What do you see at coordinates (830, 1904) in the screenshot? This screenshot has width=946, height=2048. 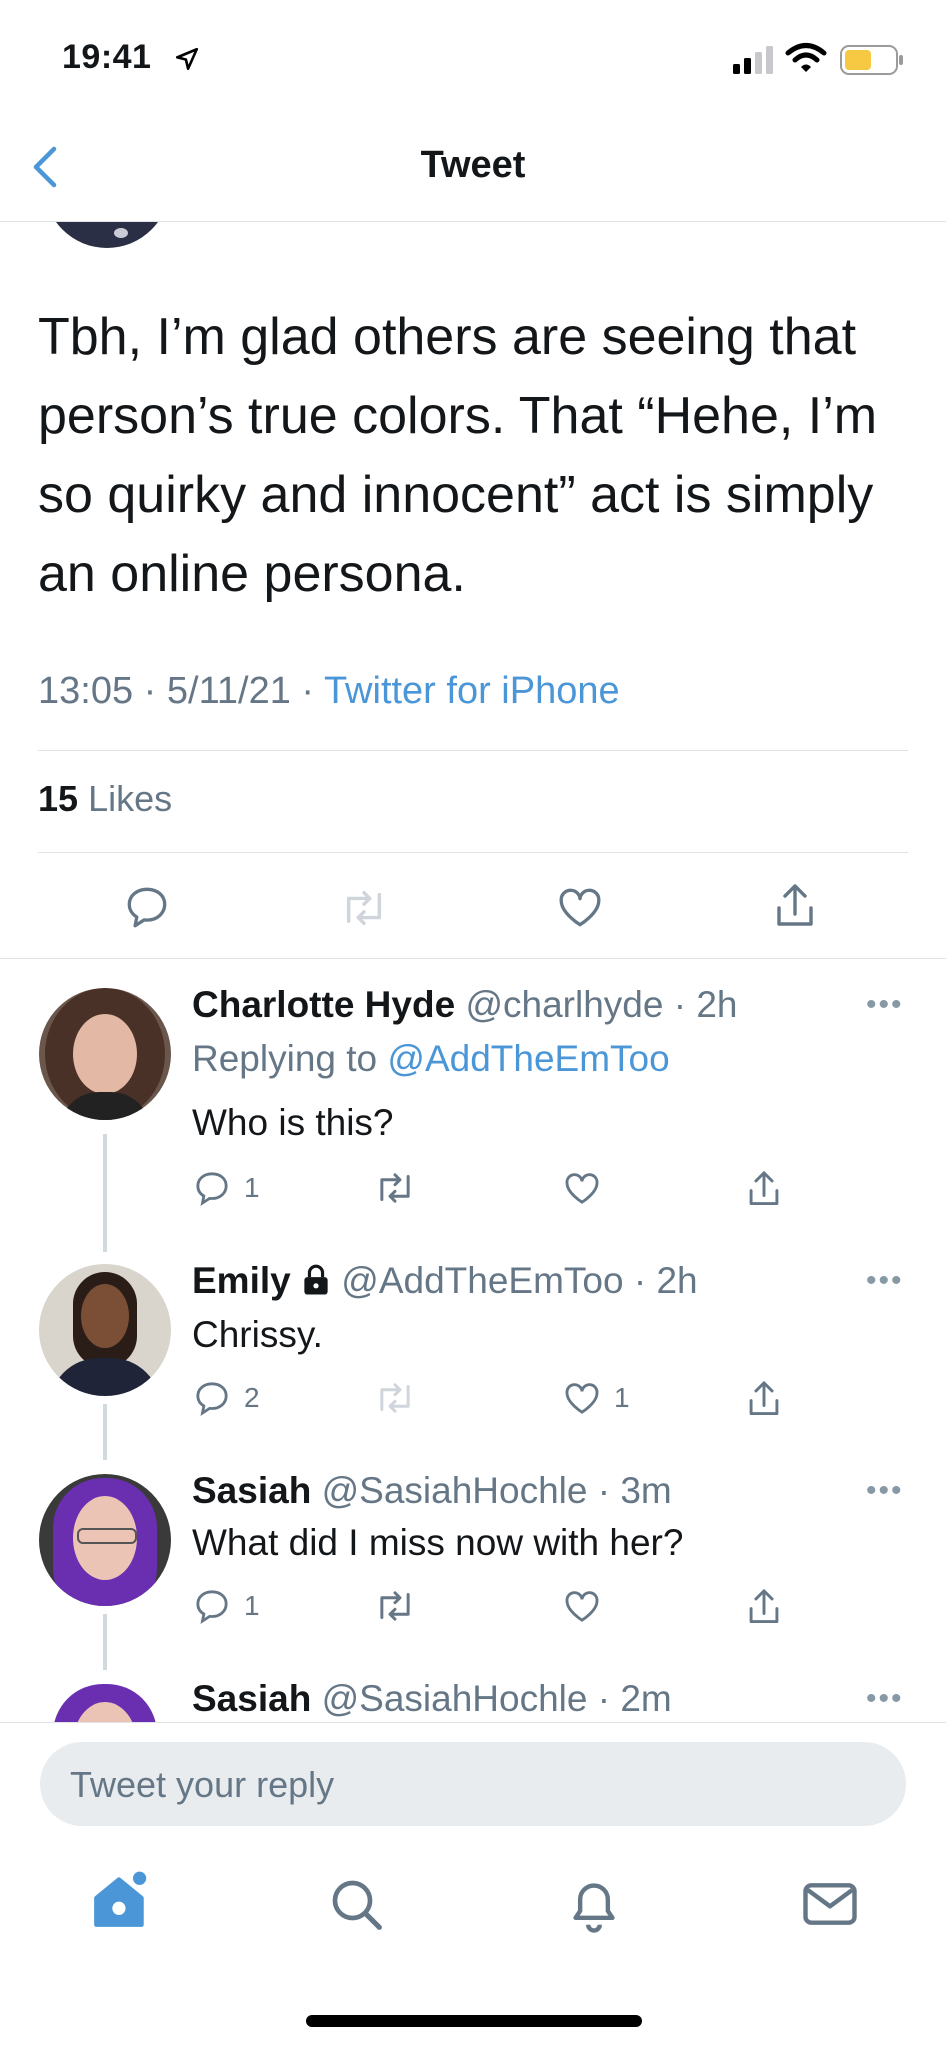 I see `mail-icon` at bounding box center [830, 1904].